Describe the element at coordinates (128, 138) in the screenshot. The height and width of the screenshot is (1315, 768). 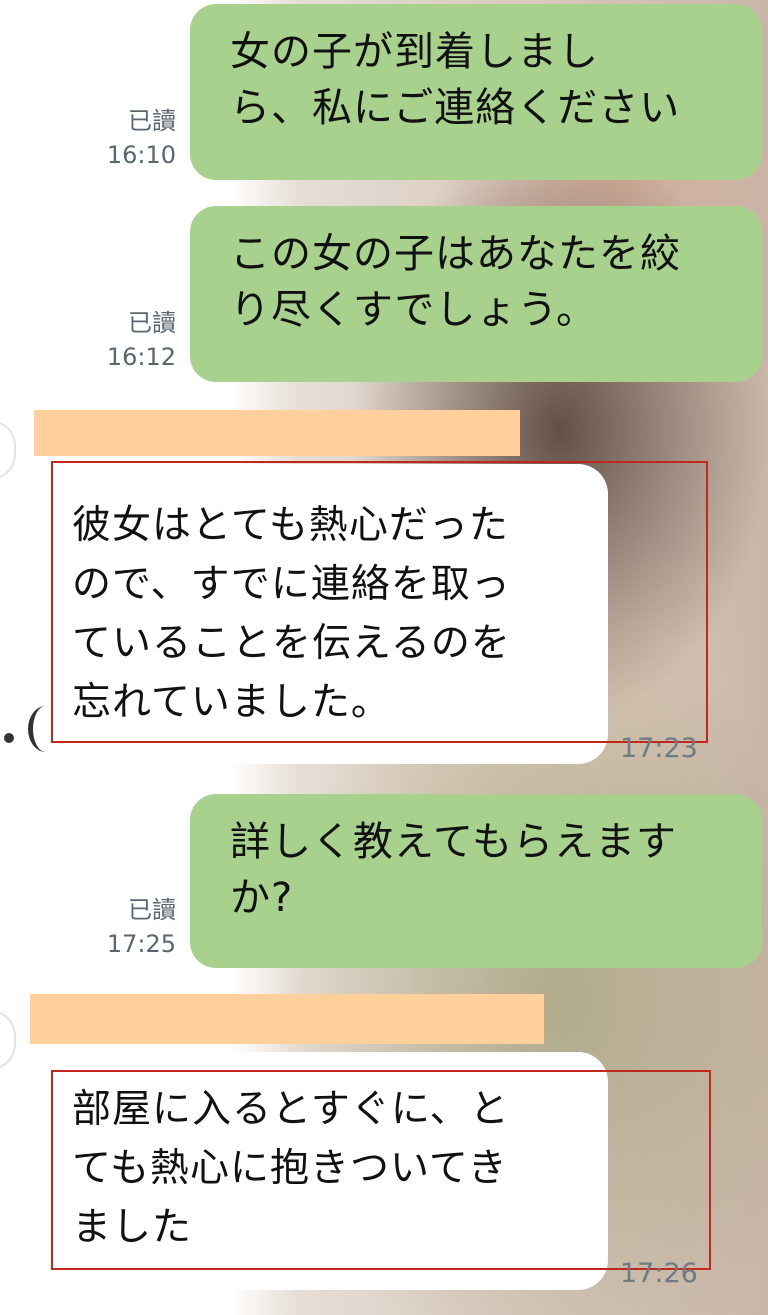
I see `read-receipt-1: 已讀 16:10` at that location.